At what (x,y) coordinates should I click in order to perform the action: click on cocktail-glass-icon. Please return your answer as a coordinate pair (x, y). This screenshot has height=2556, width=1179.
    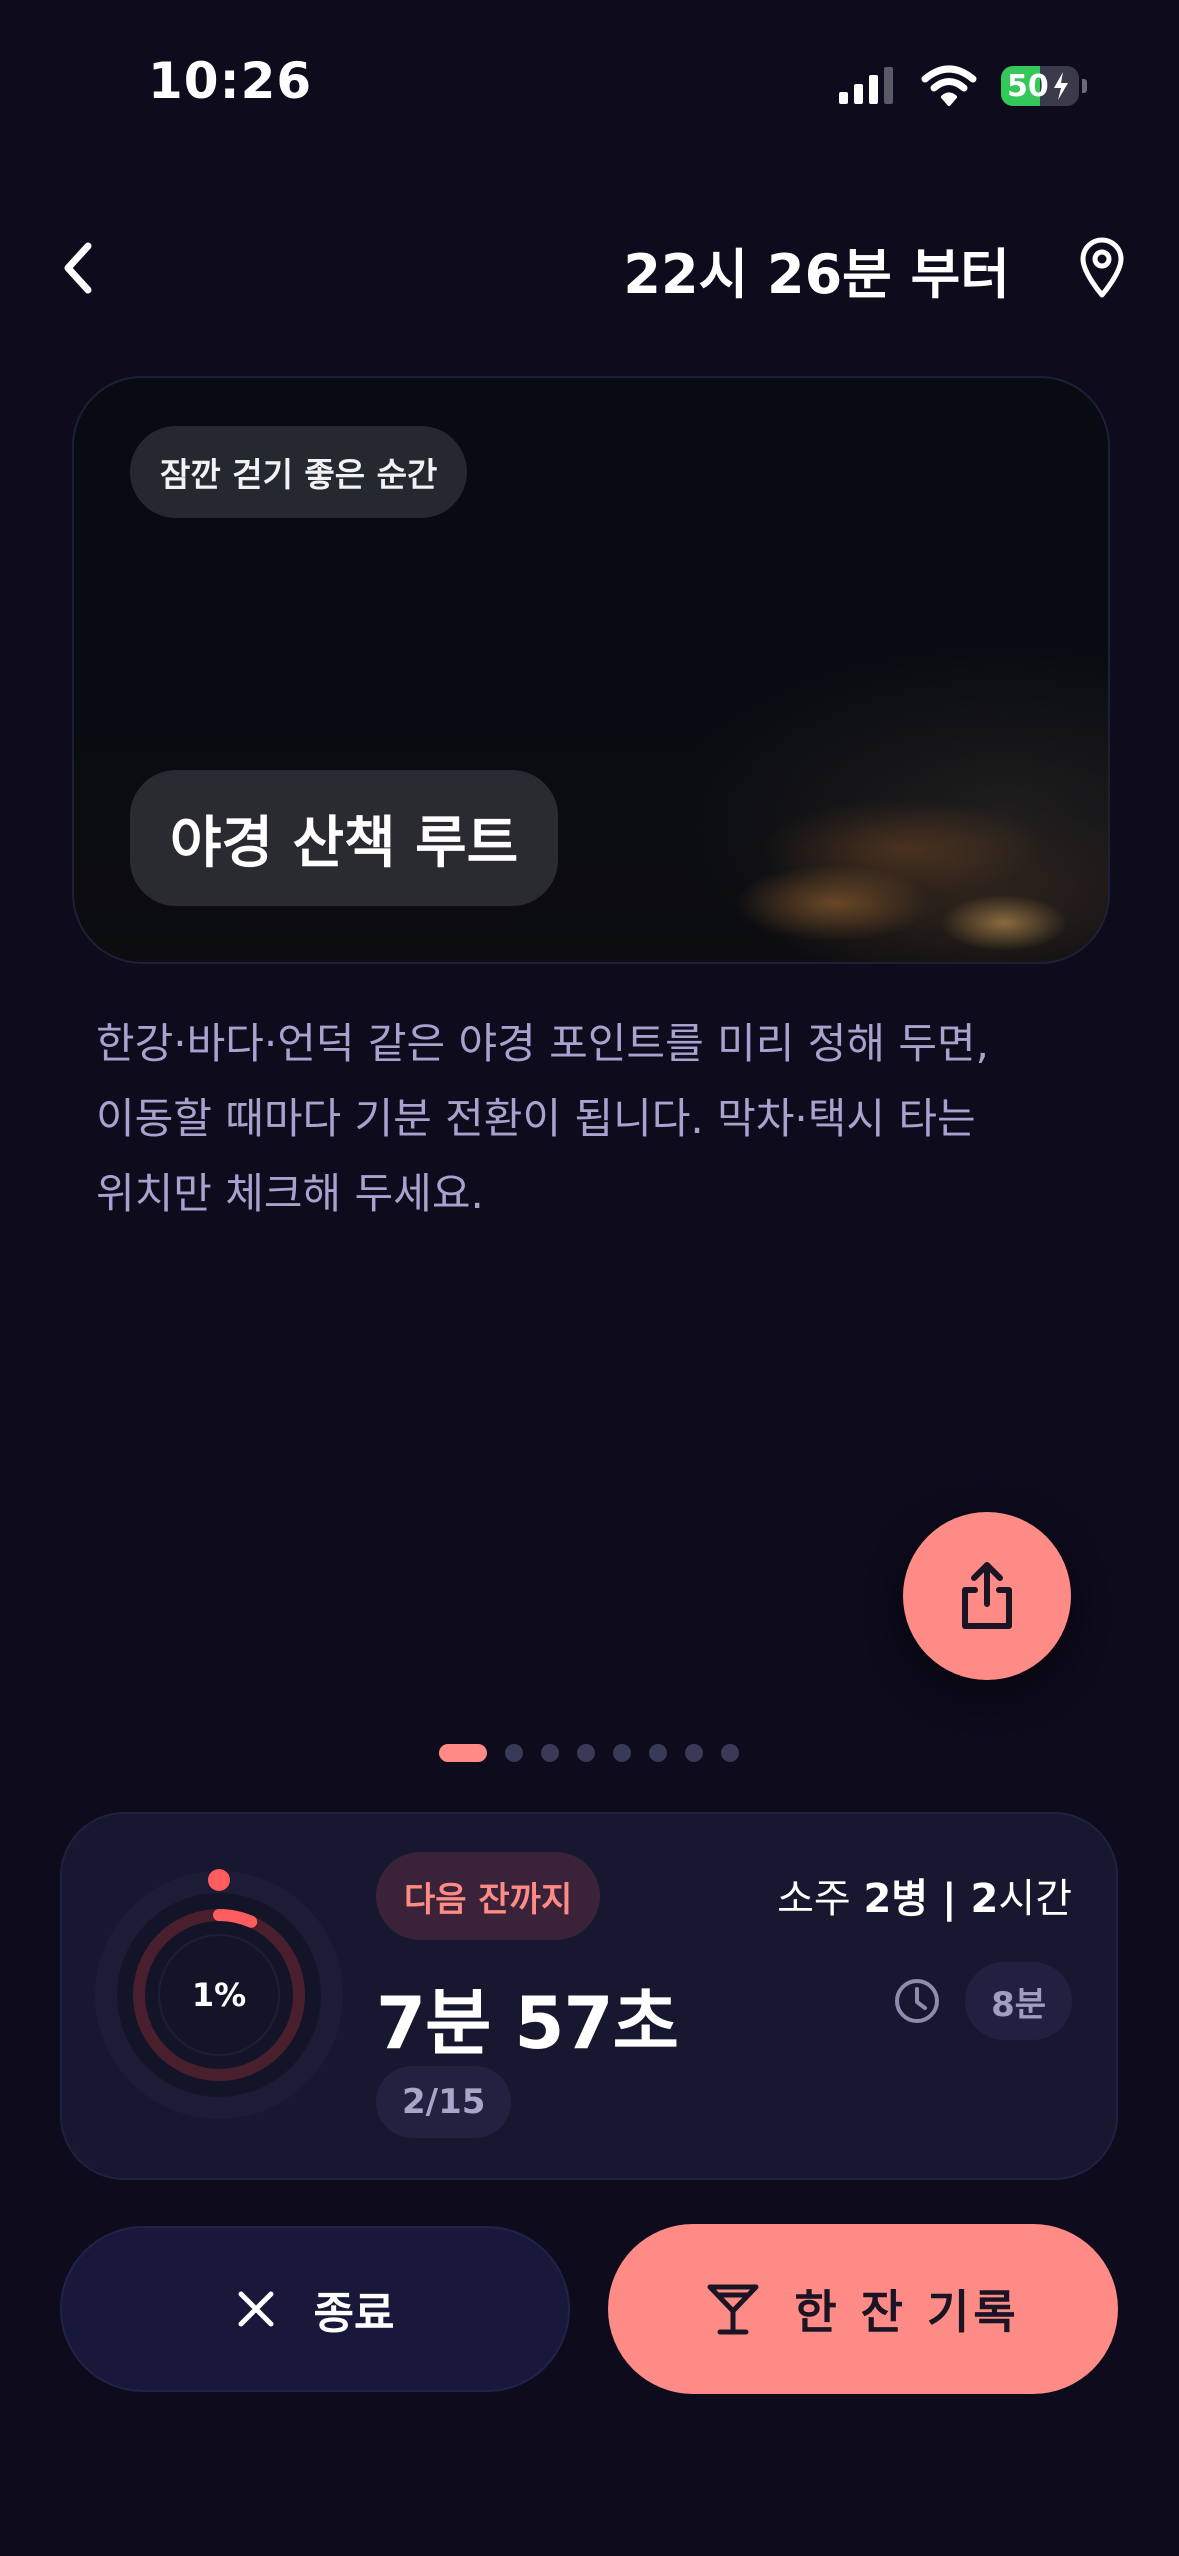
    Looking at the image, I should click on (733, 2309).